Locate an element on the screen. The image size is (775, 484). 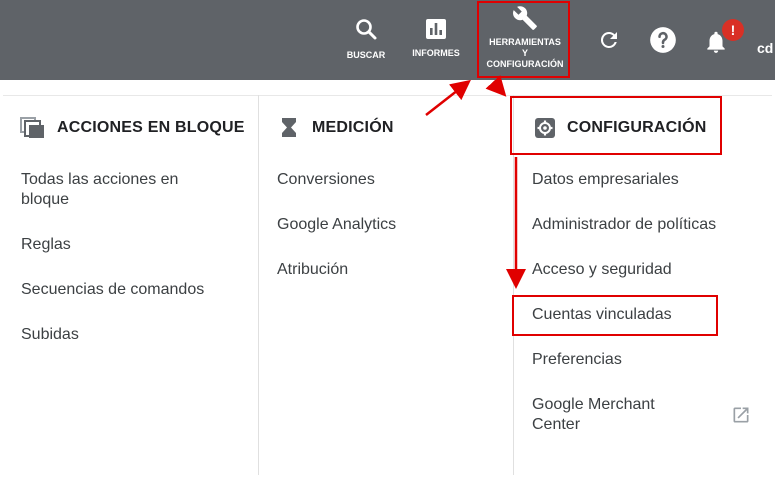
external-link-icon is located at coordinates (741, 415).